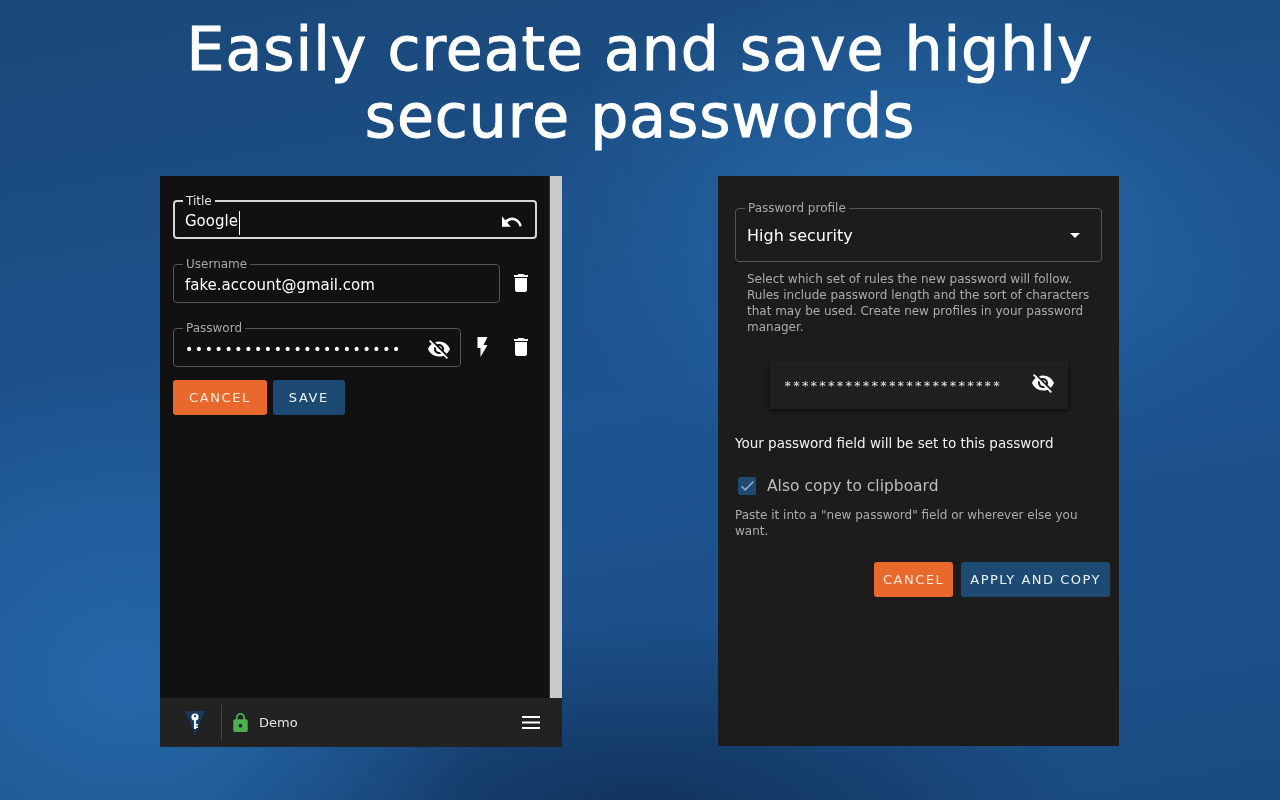  Describe the element at coordinates (199, 201) in the screenshot. I see `field-label: Title` at that location.